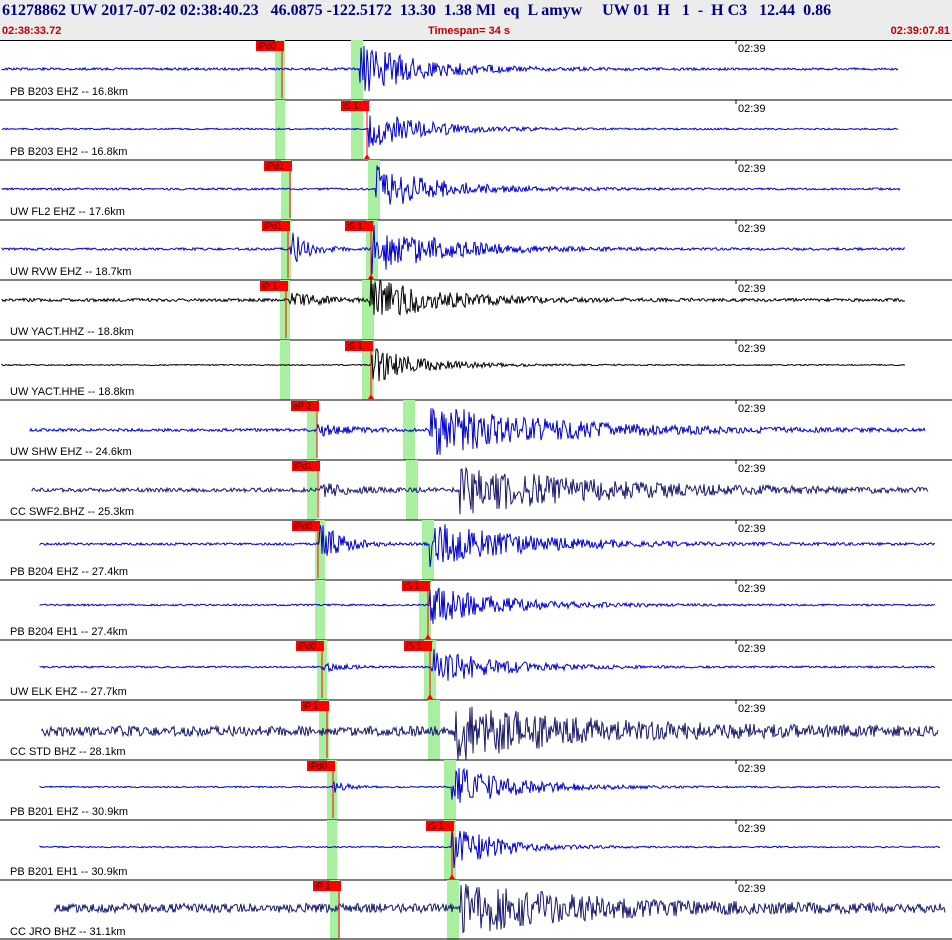 The width and height of the screenshot is (952, 940). Describe the element at coordinates (367, 156) in the screenshot. I see `s-marker-bottom-icon` at that location.